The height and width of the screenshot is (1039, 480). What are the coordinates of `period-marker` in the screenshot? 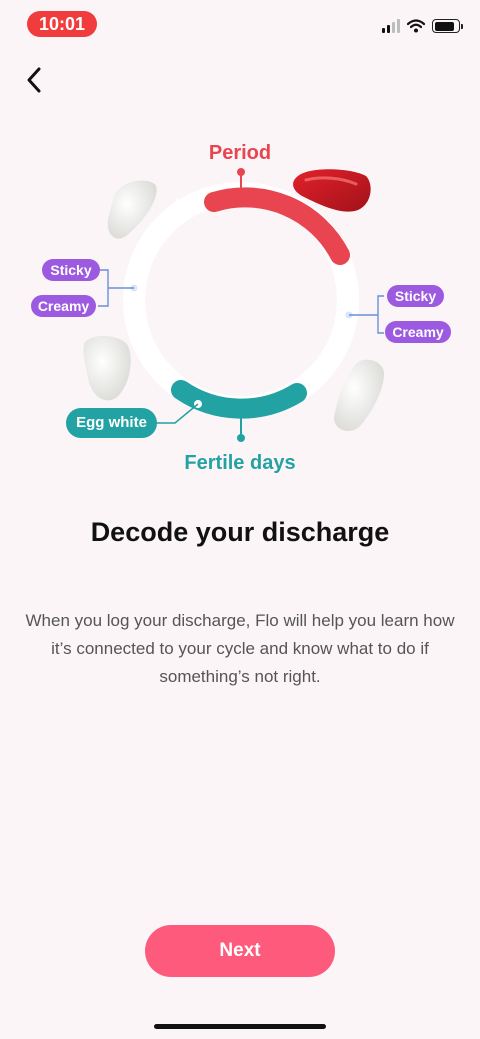 It's located at (241, 172).